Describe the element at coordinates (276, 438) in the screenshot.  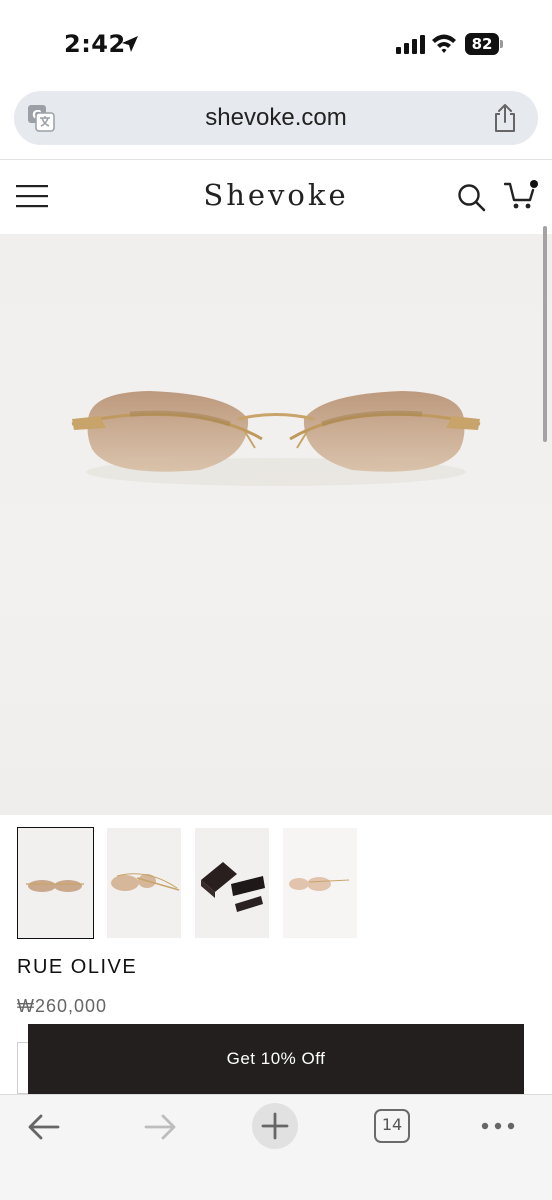
I see `sunglasses-image` at that location.